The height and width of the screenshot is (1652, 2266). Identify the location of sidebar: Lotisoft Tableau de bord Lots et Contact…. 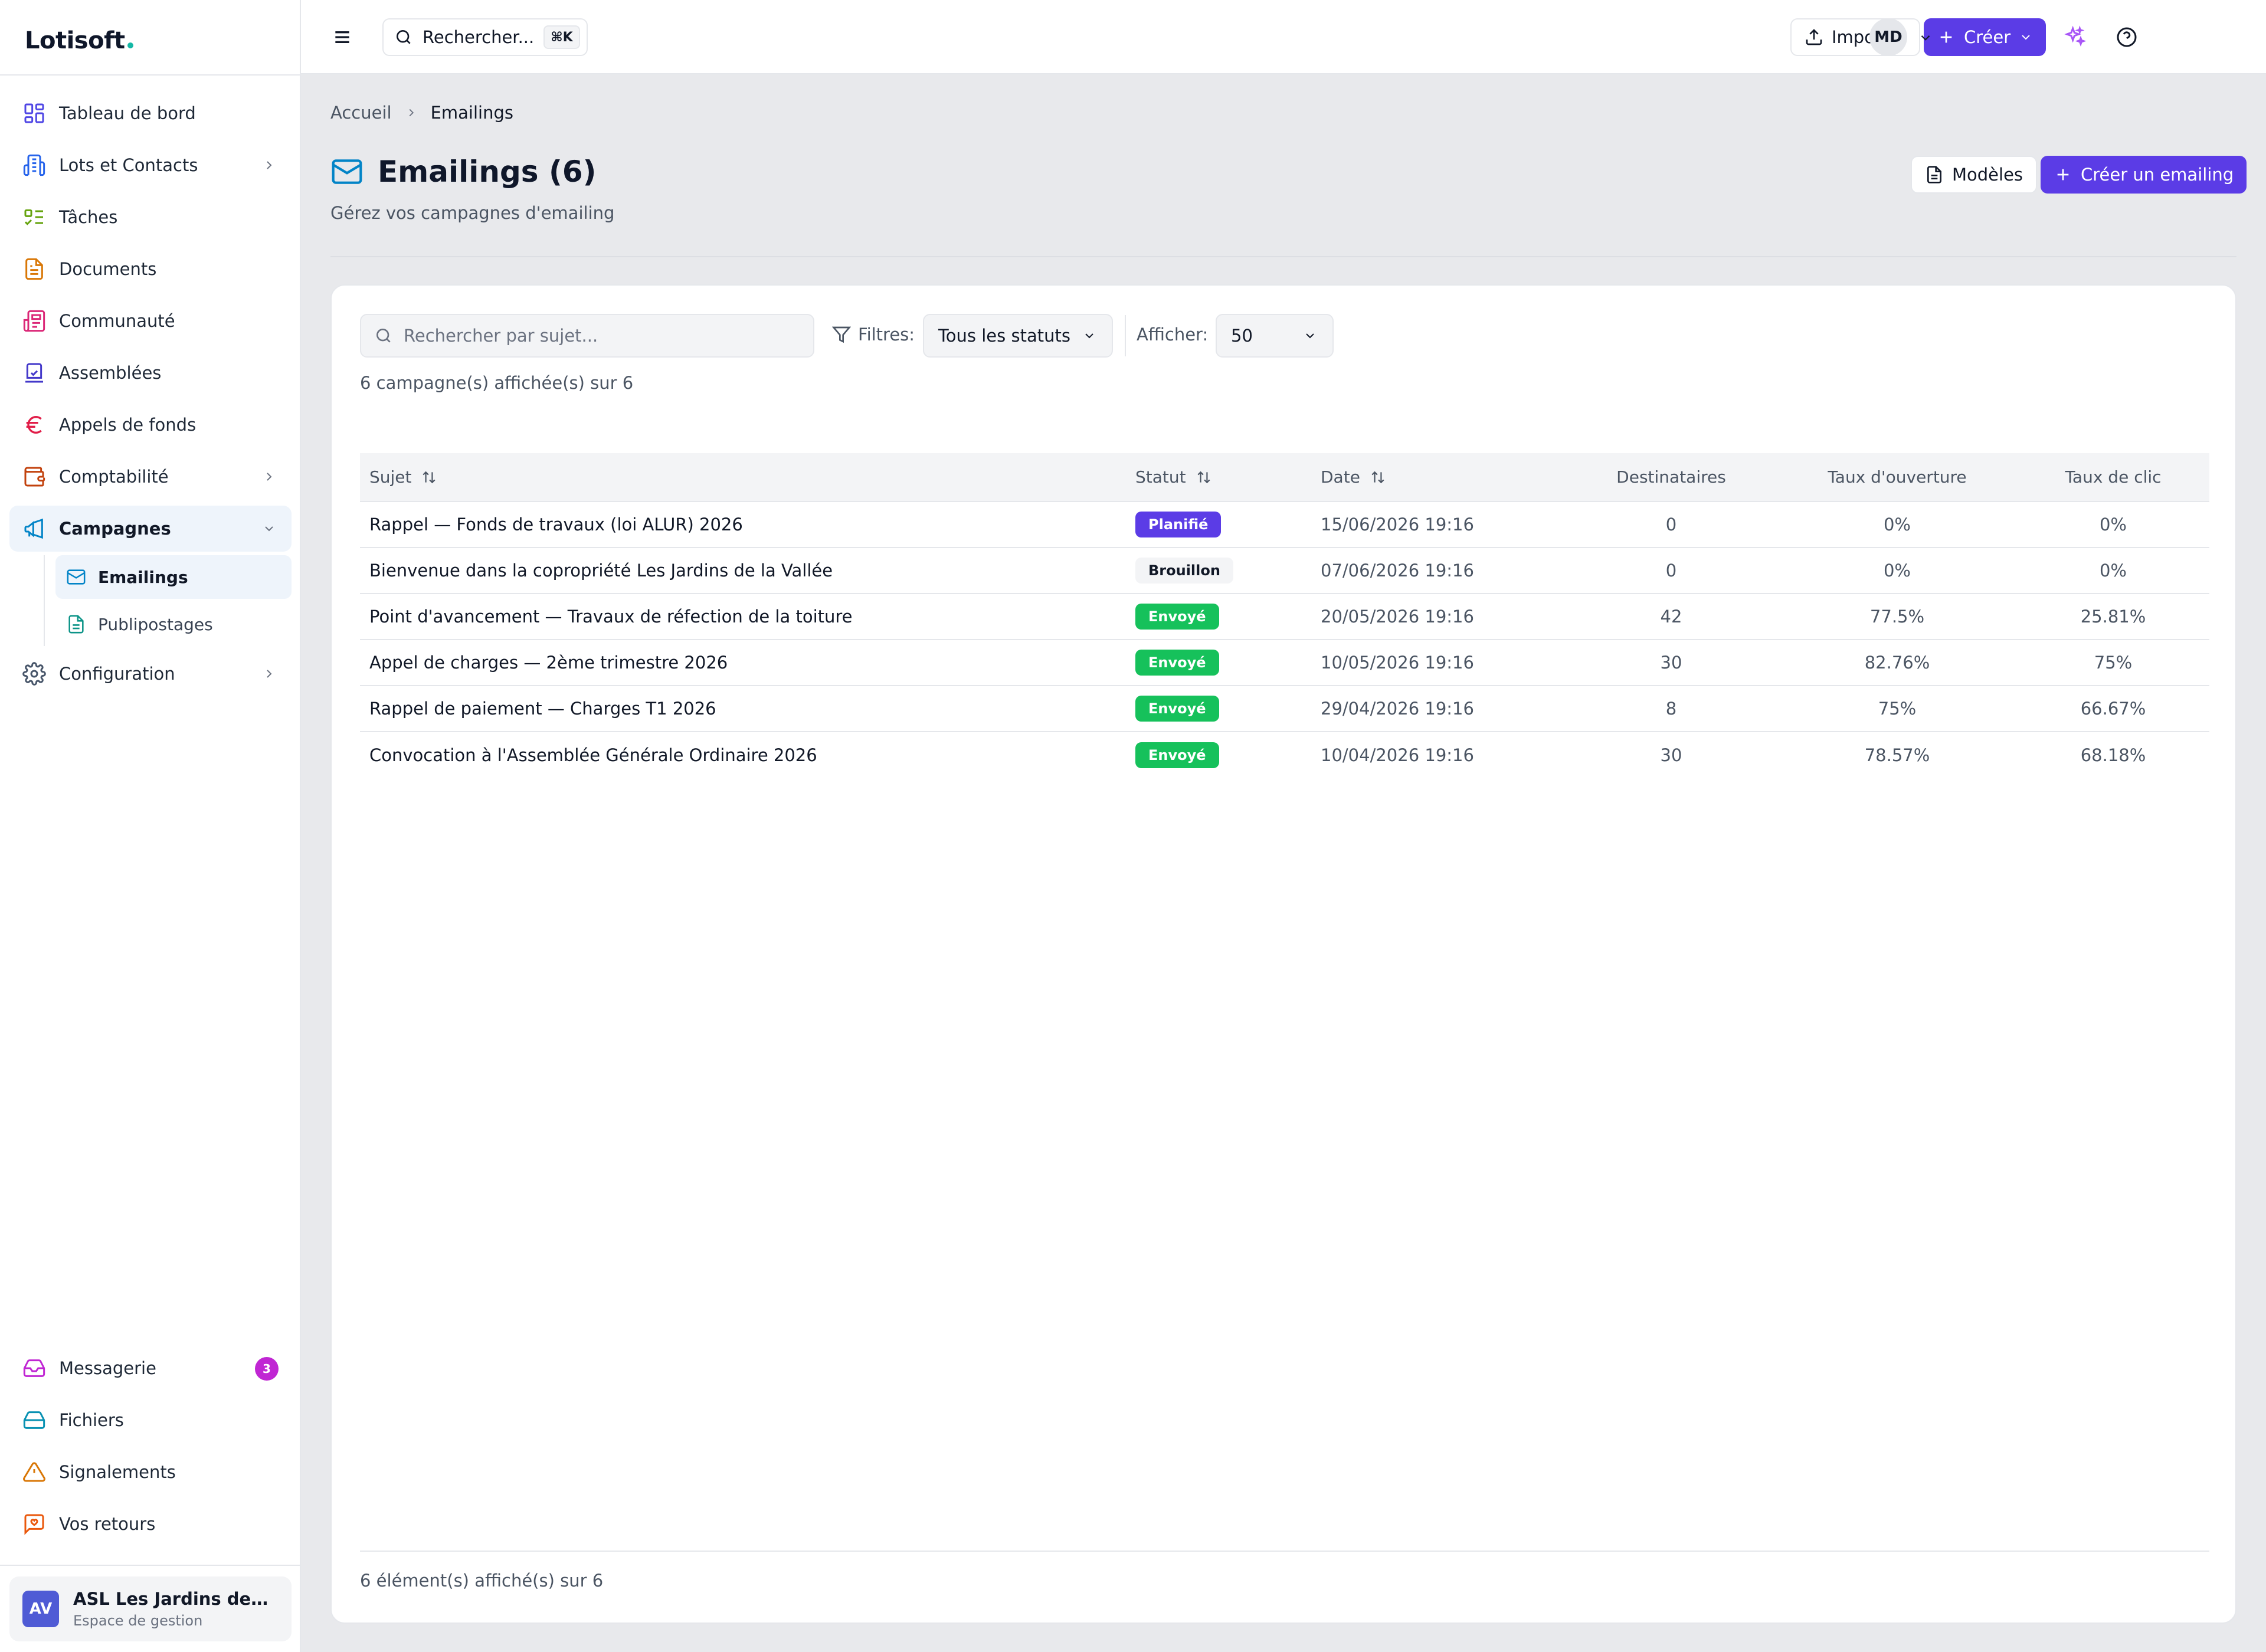
(150, 826).